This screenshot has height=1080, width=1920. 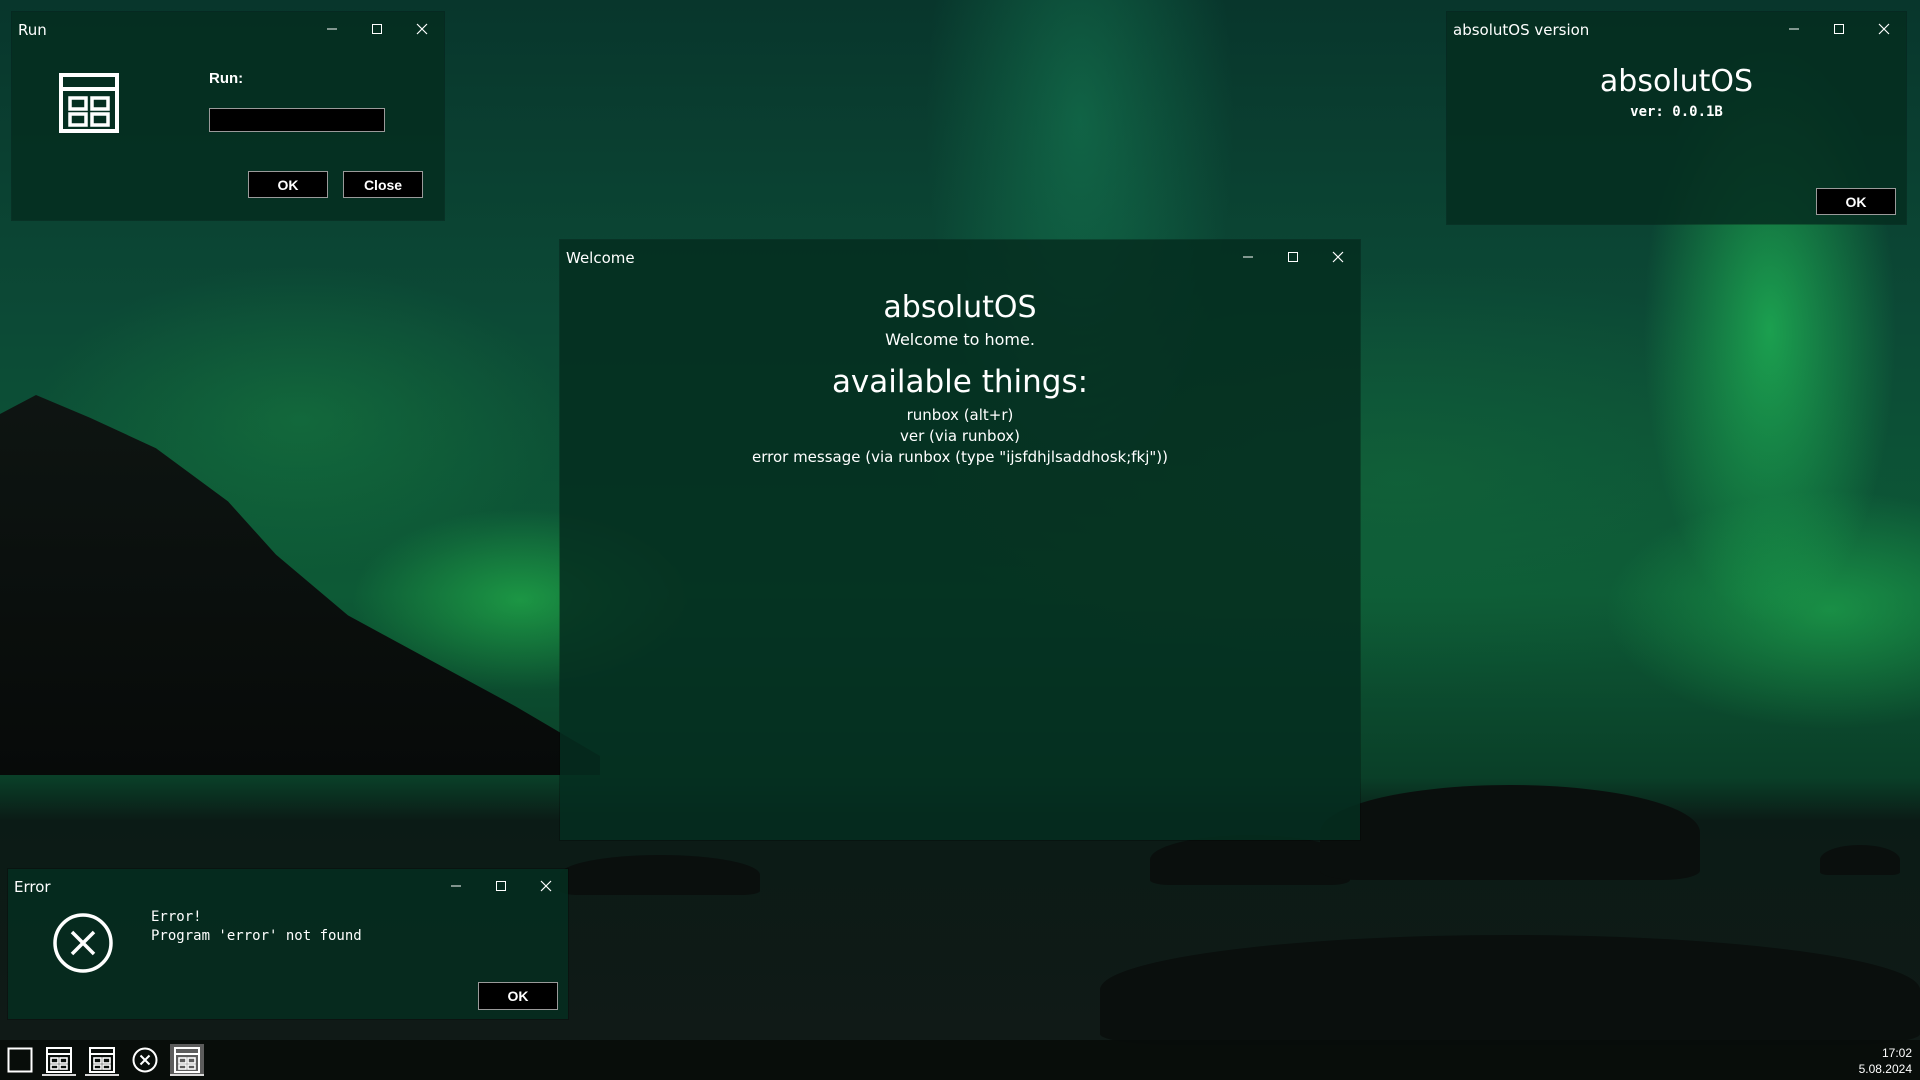 I want to click on run-app-icon, so click(x=89, y=105).